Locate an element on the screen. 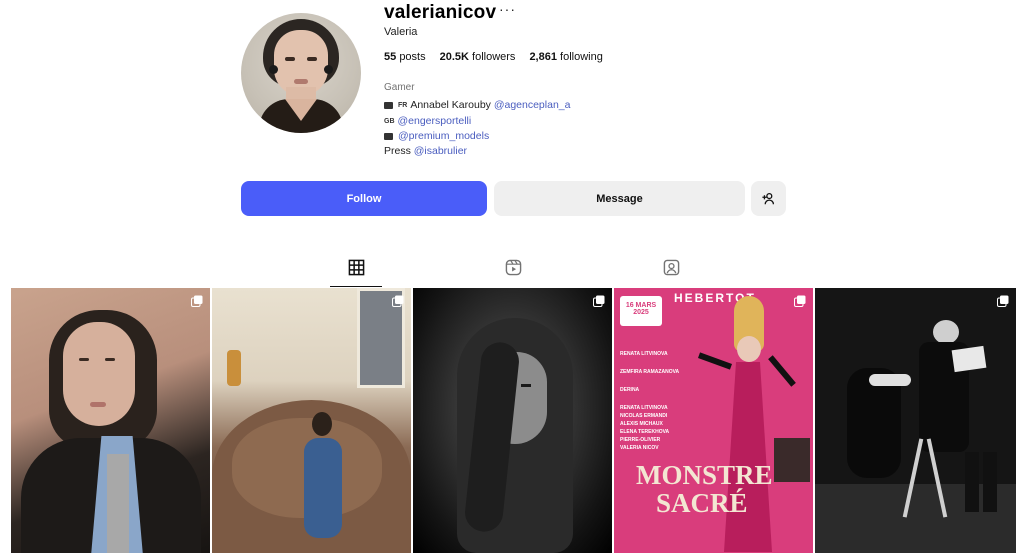  camera-emoji-icon is located at coordinates (388, 105).